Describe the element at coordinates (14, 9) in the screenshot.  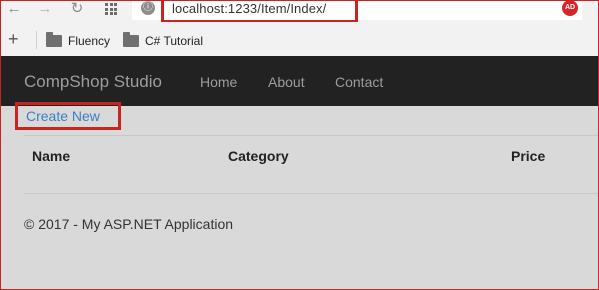
I see `back-arrow-icon: ←` at that location.